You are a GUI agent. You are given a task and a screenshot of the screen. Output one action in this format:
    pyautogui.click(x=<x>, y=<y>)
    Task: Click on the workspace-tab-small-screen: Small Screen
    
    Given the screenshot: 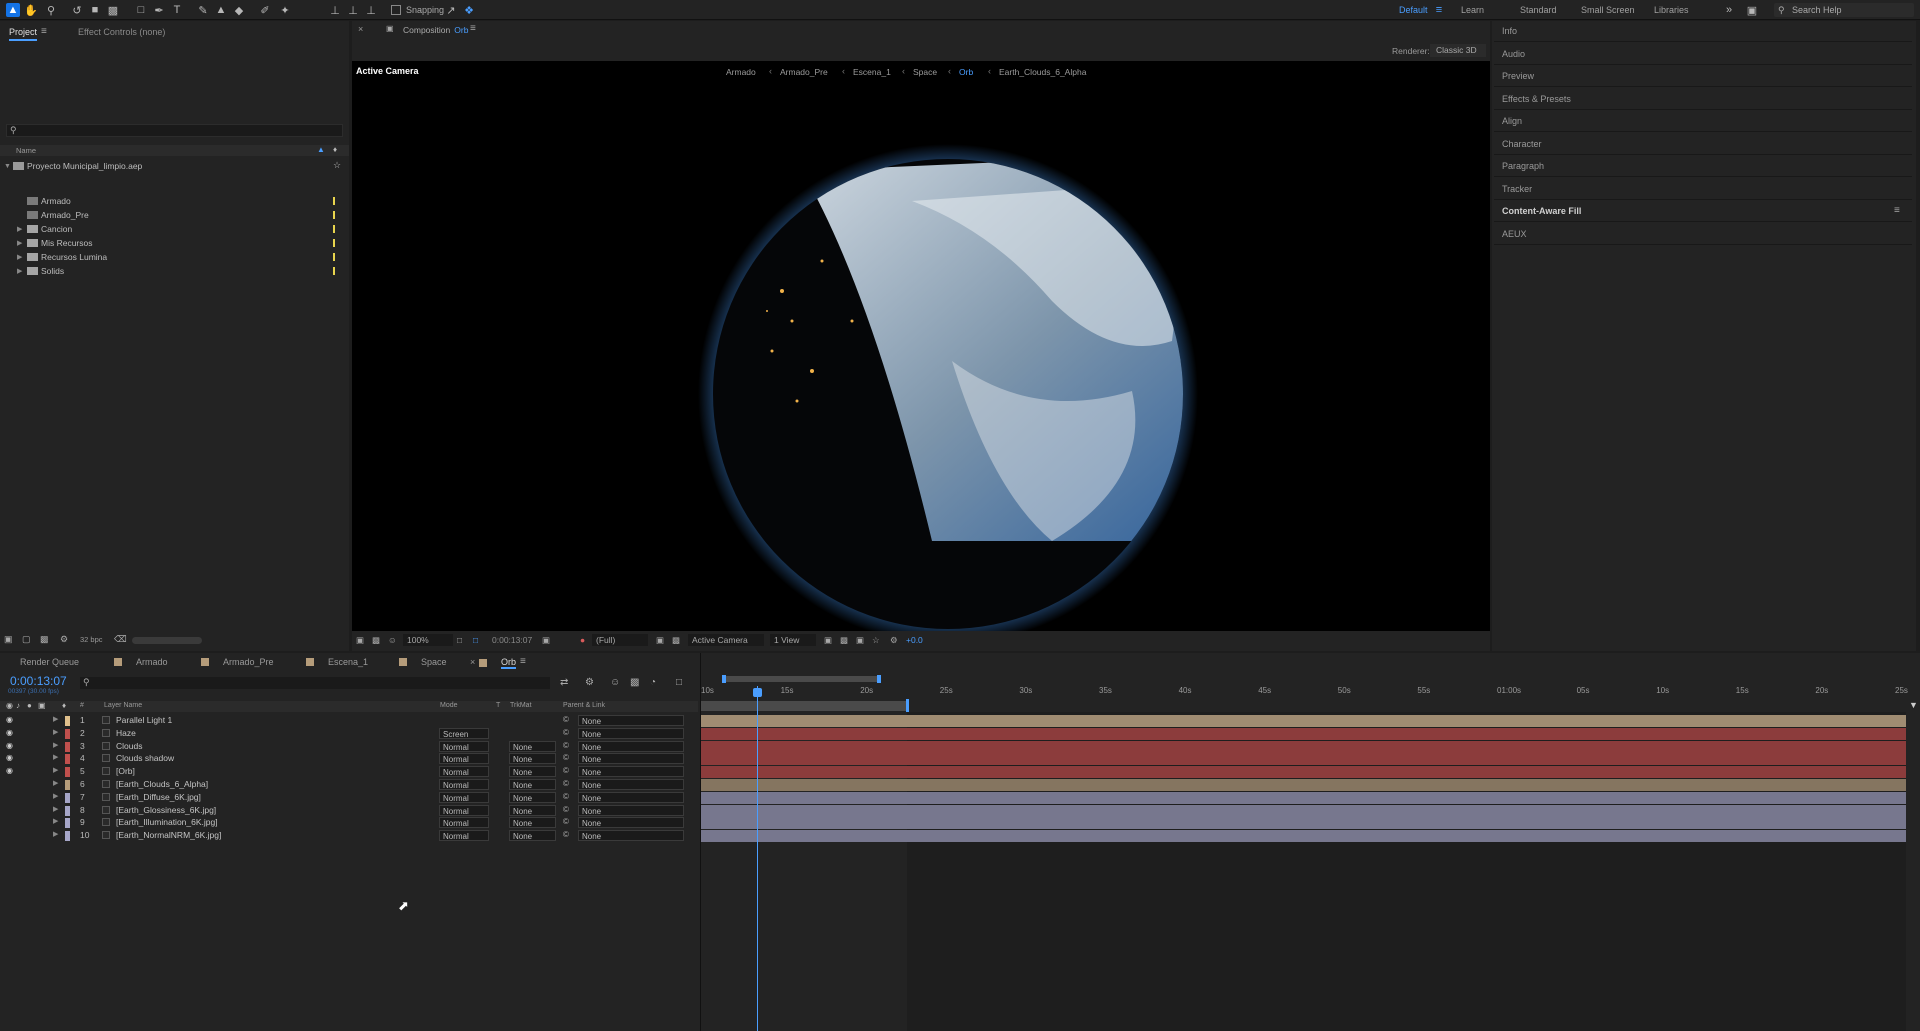 What is the action you would take?
    pyautogui.click(x=1608, y=10)
    